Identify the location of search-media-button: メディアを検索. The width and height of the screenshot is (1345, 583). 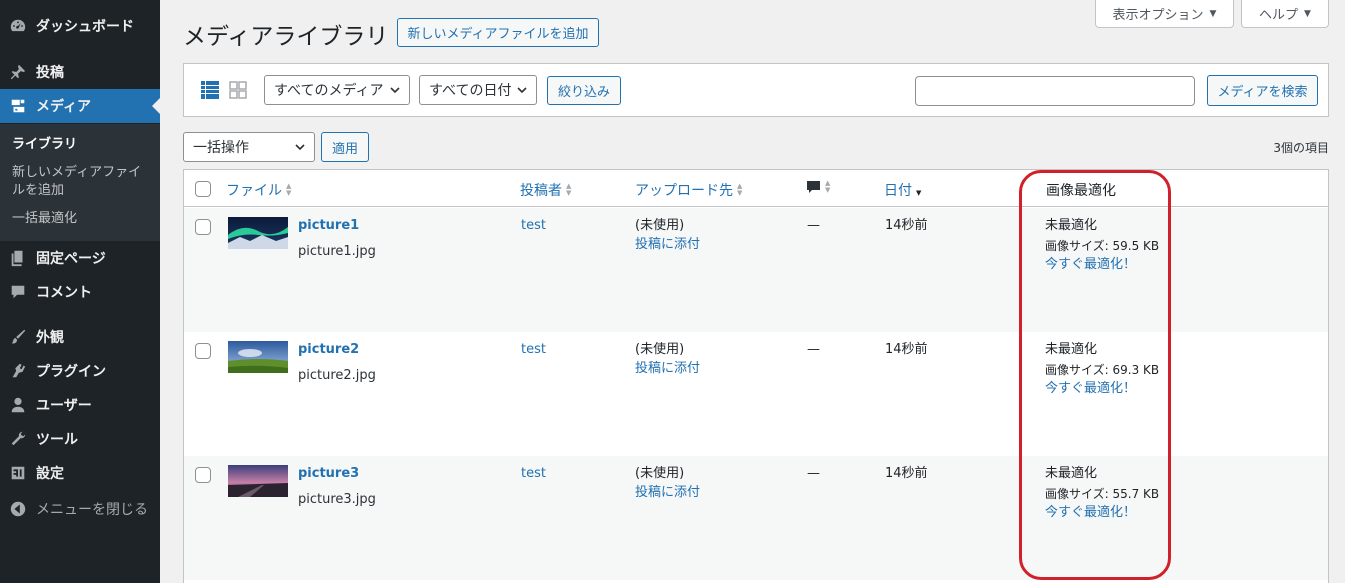
(1262, 90).